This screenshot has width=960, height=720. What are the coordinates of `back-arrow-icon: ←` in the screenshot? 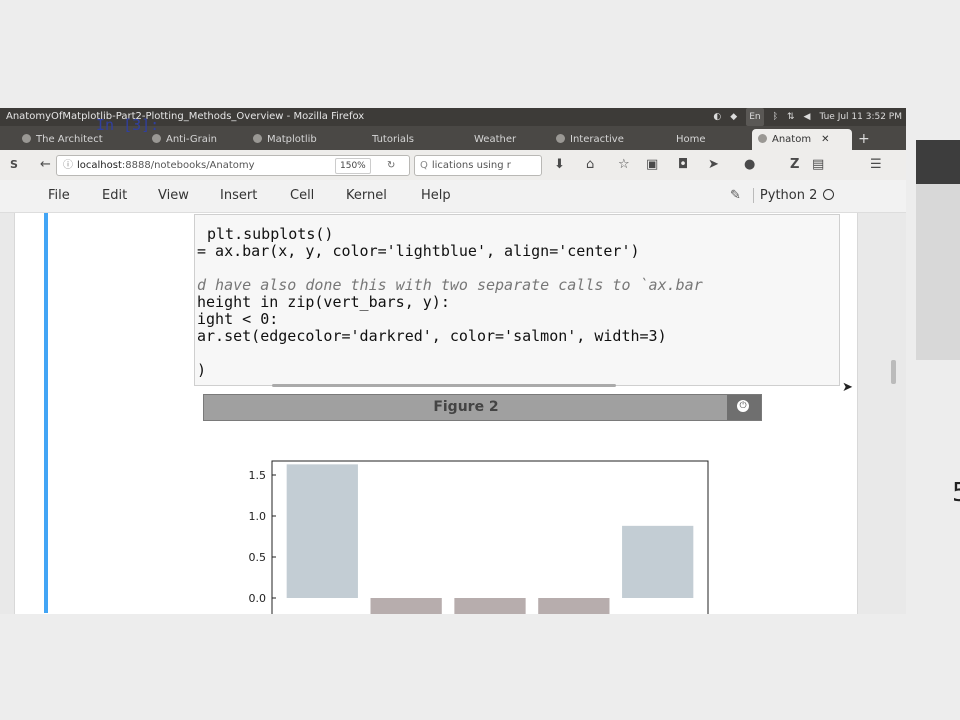 It's located at (45, 165).